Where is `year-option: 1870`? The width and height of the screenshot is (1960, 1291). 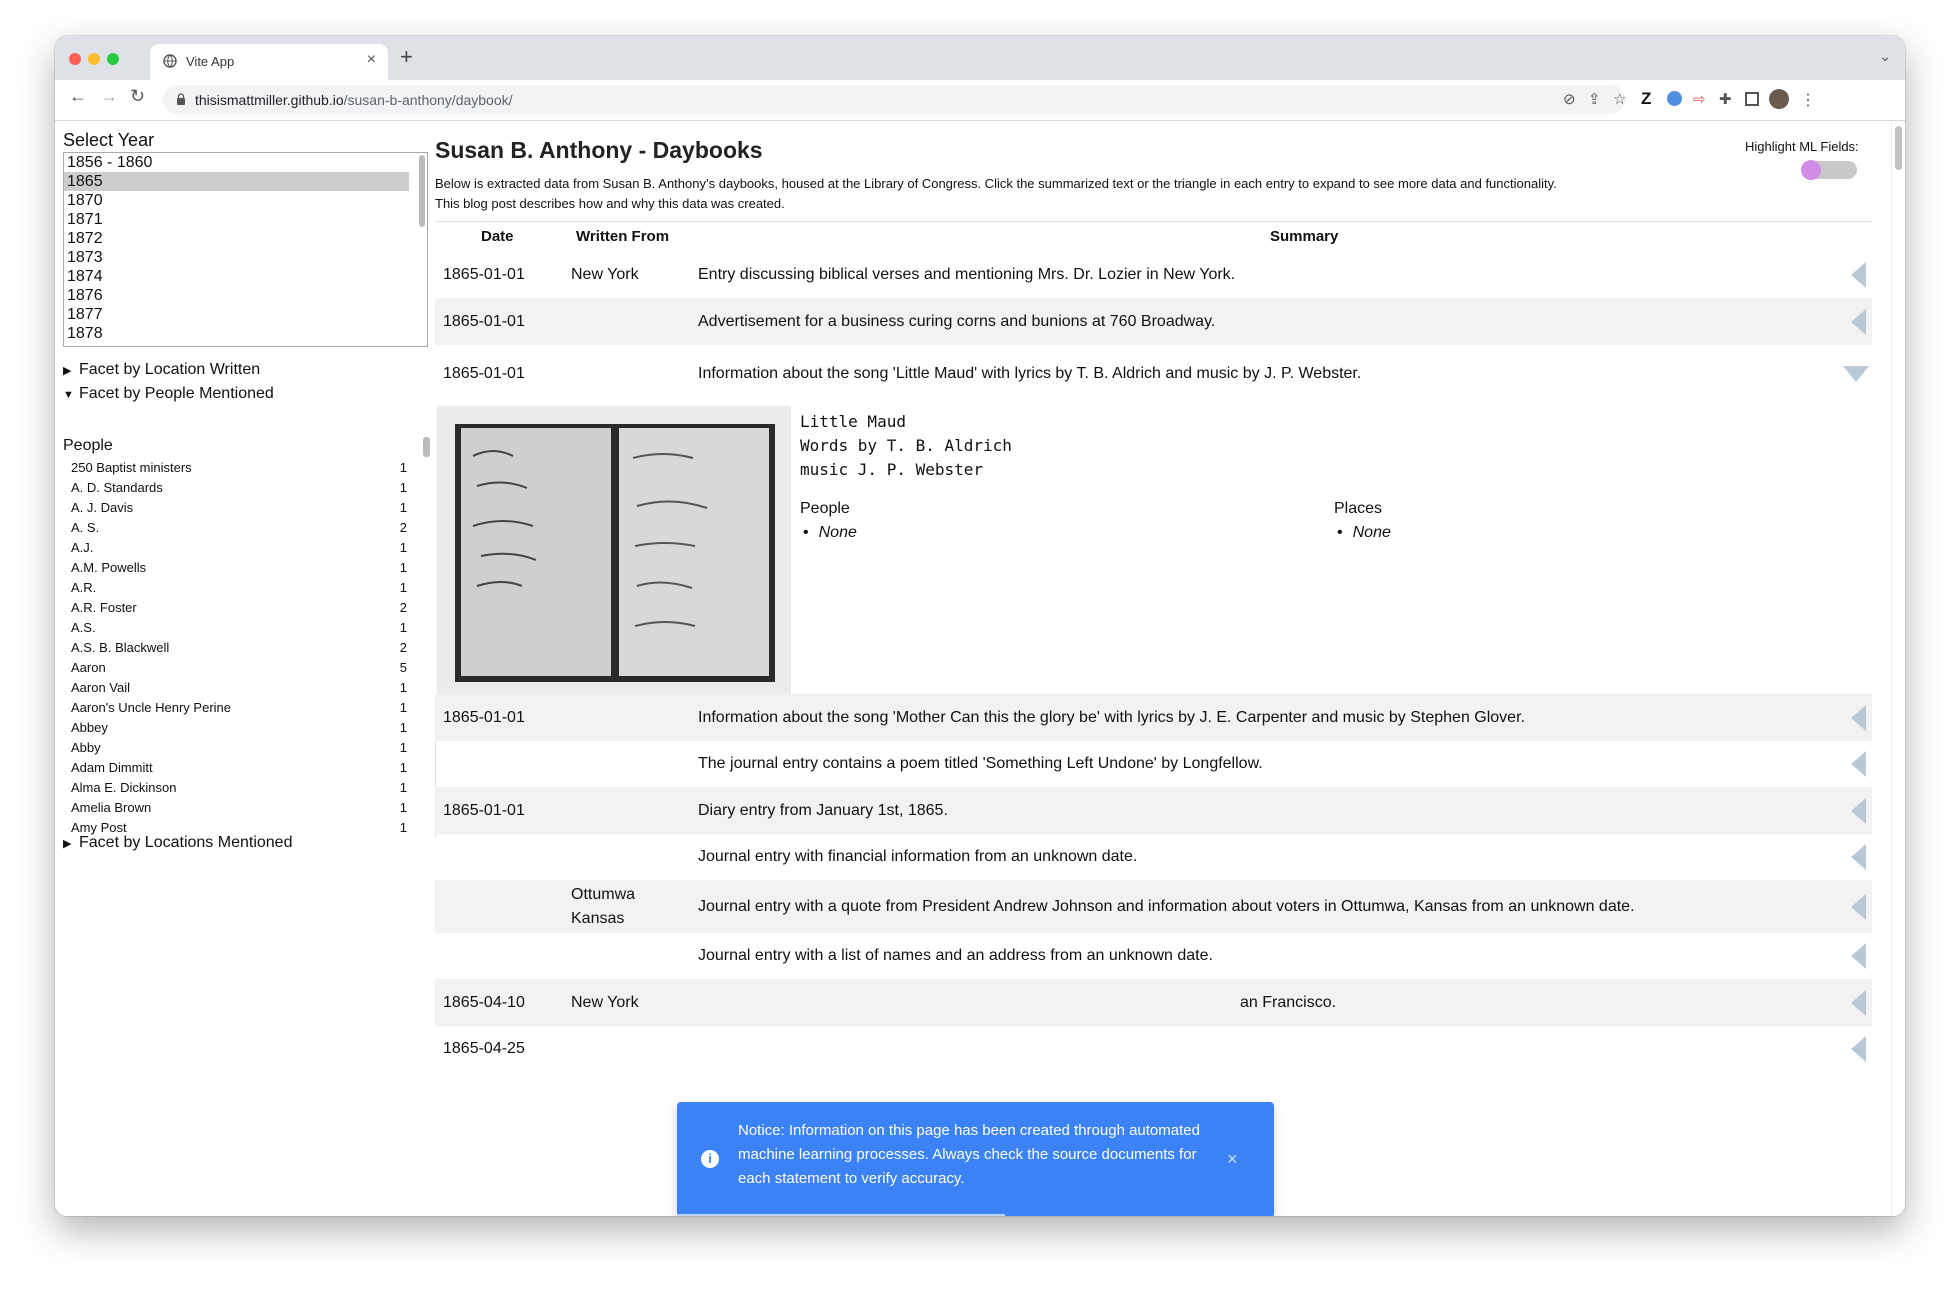
year-option: 1870 is located at coordinates (236, 200).